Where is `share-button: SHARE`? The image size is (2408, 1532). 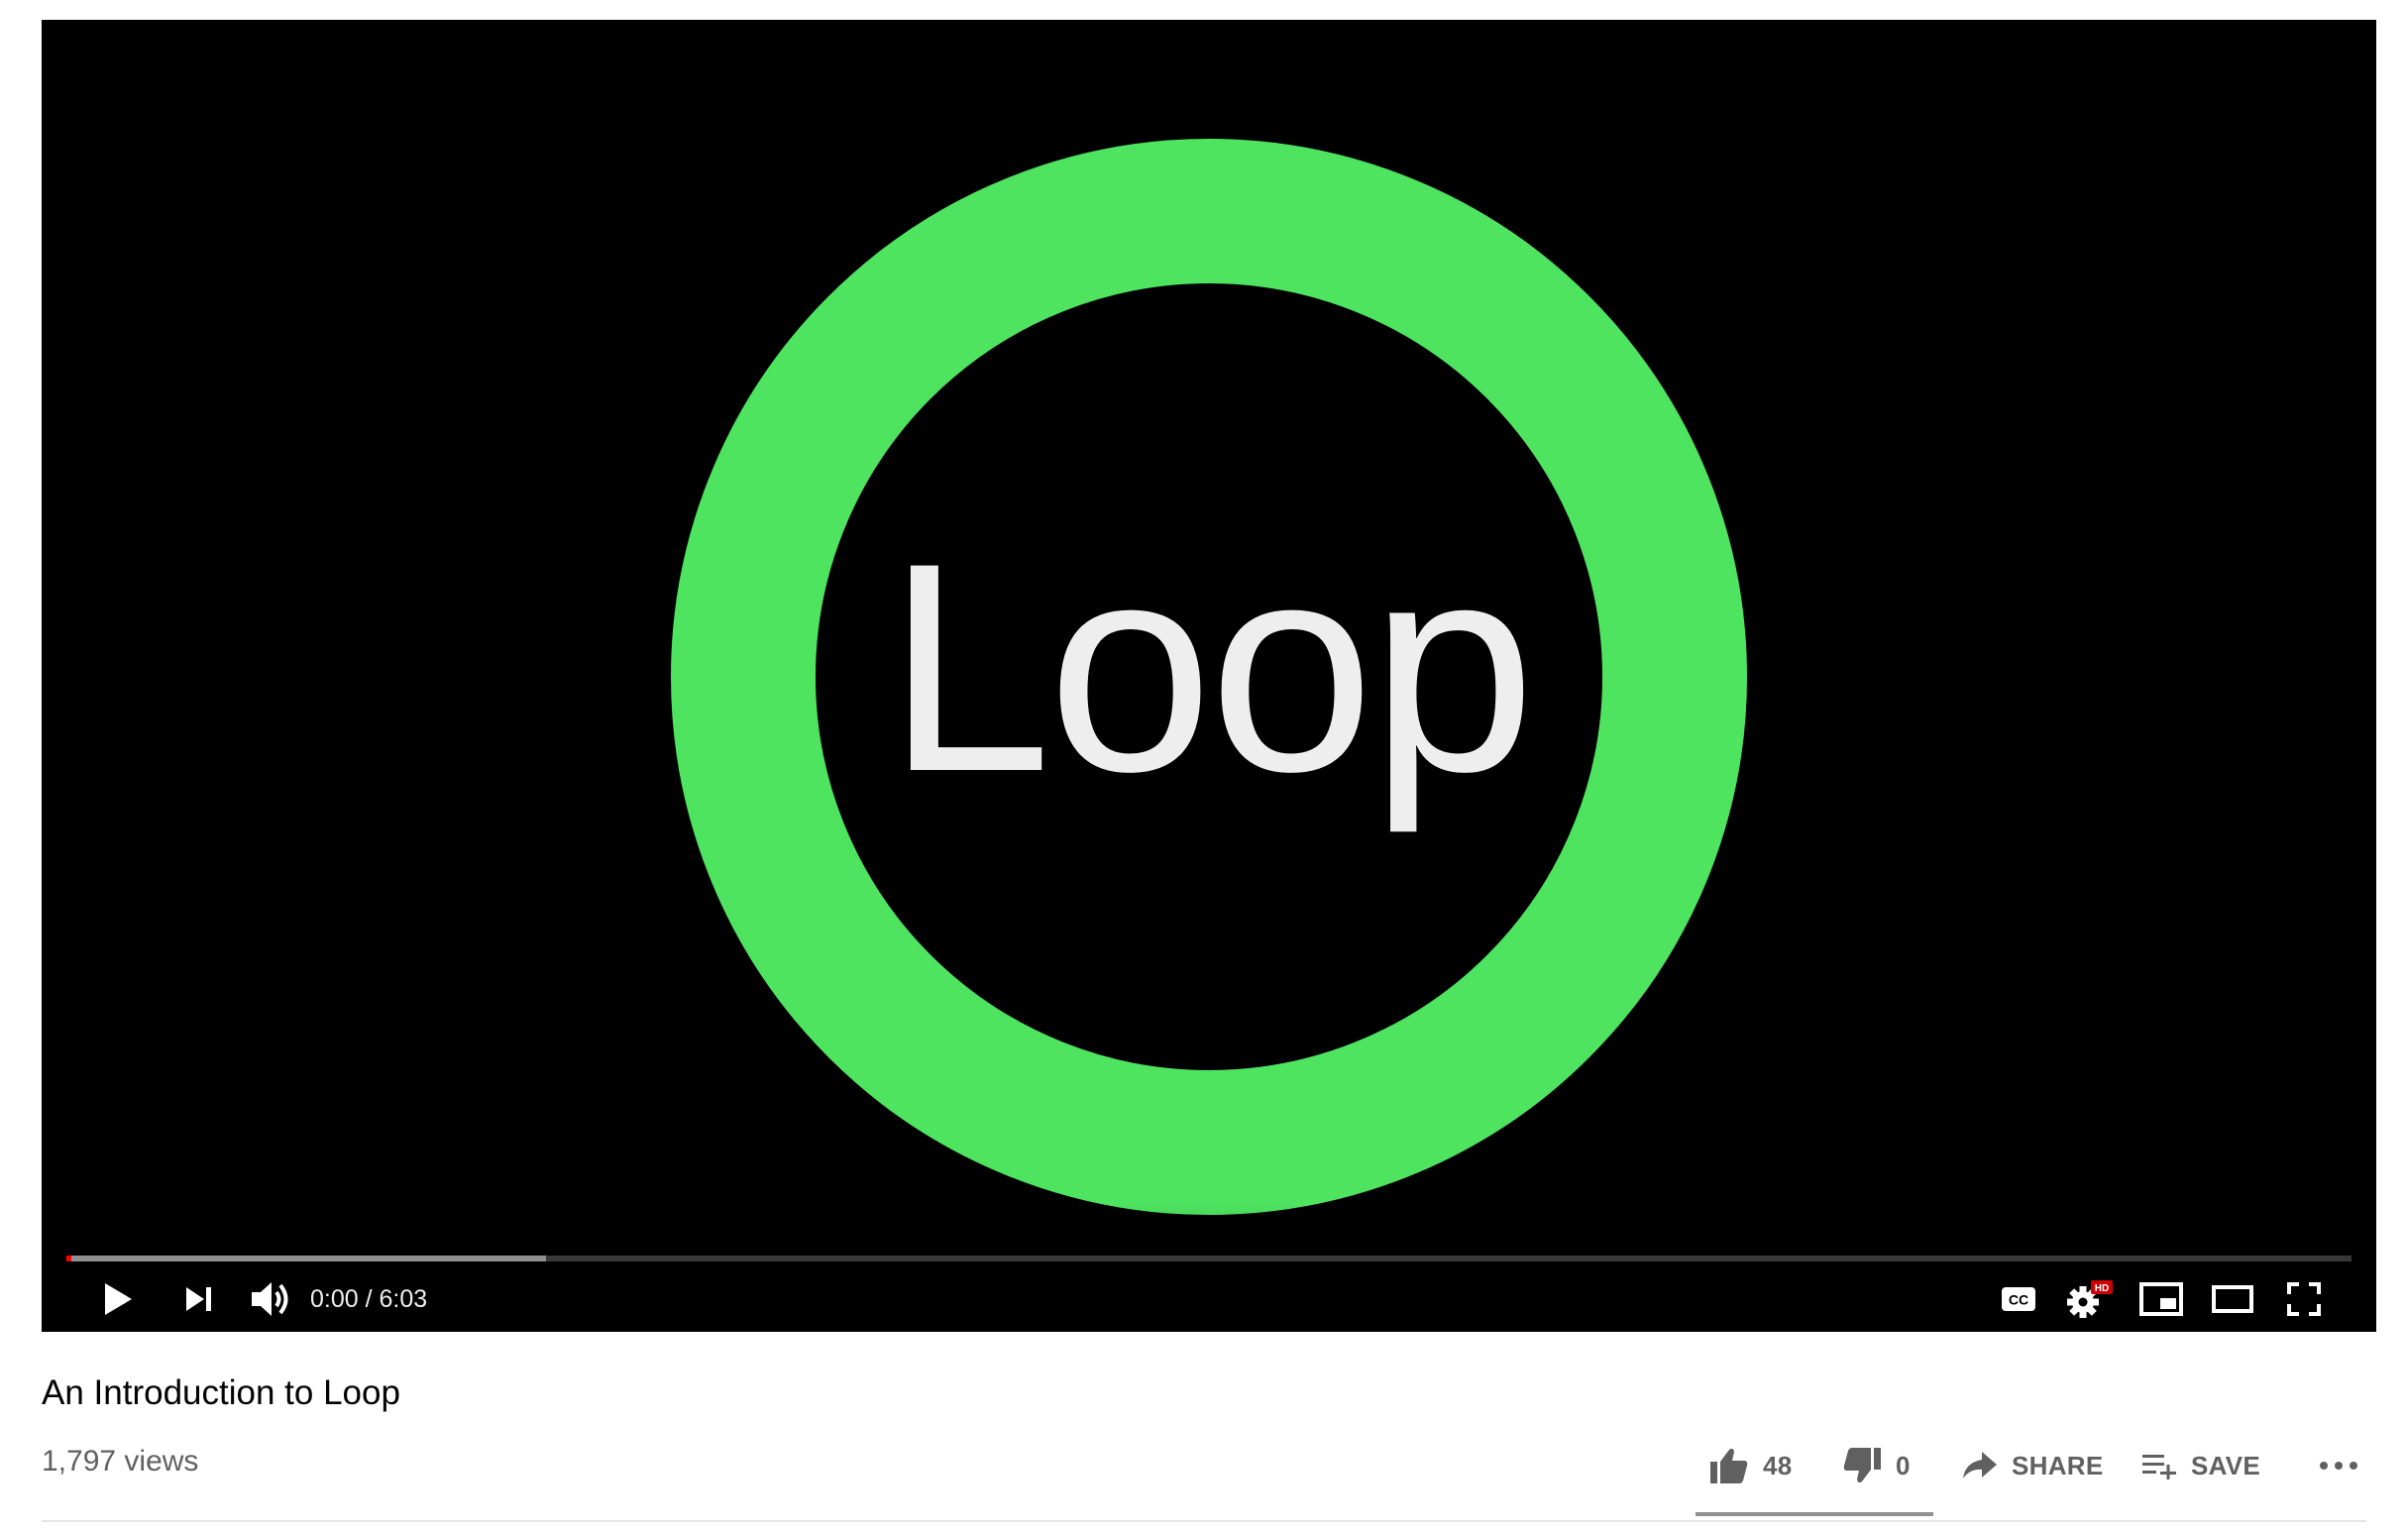 share-button: SHARE is located at coordinates (2033, 1465).